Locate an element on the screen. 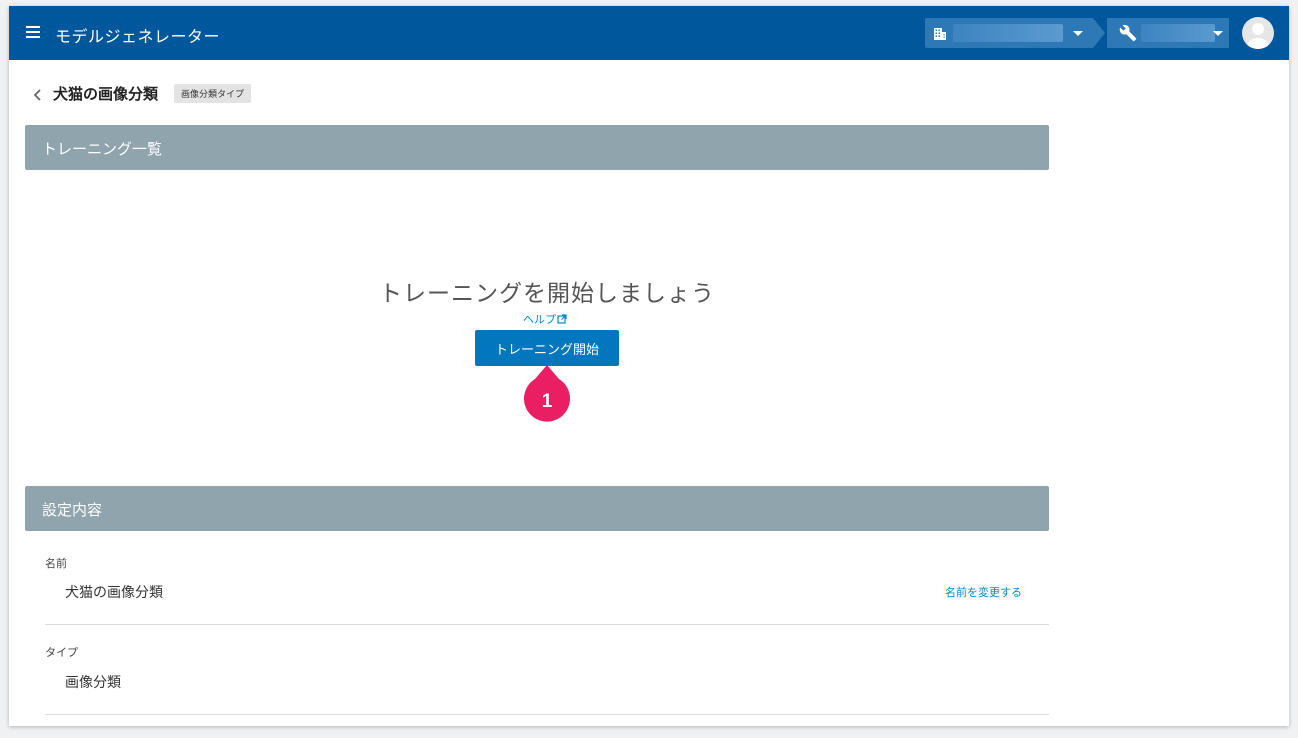 This screenshot has width=1298, height=738. training-section-header: トレーニング一覧 is located at coordinates (537, 147).